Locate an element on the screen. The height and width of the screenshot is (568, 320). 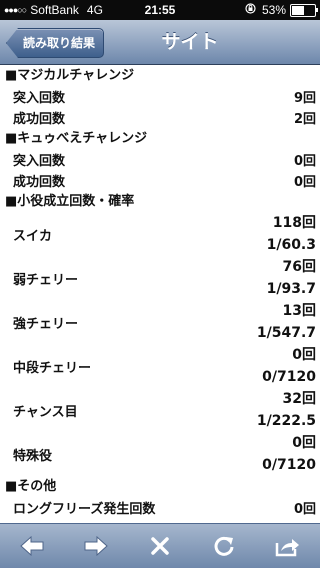
list-item: 中段チェリー 0回 0/7120 is located at coordinates (160, 366).